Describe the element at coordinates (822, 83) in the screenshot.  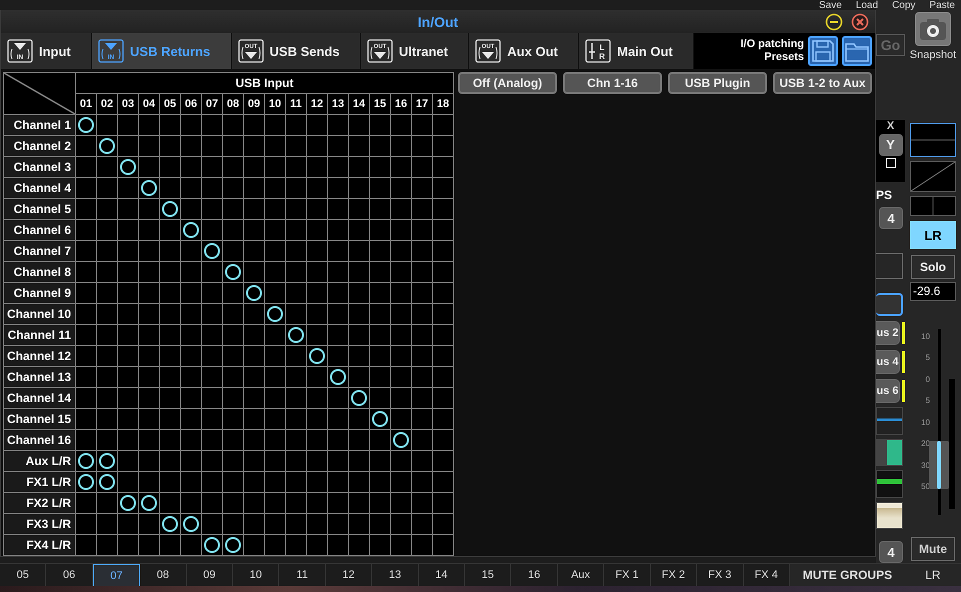
I see `preset-button: USB 1-2 to Aux` at that location.